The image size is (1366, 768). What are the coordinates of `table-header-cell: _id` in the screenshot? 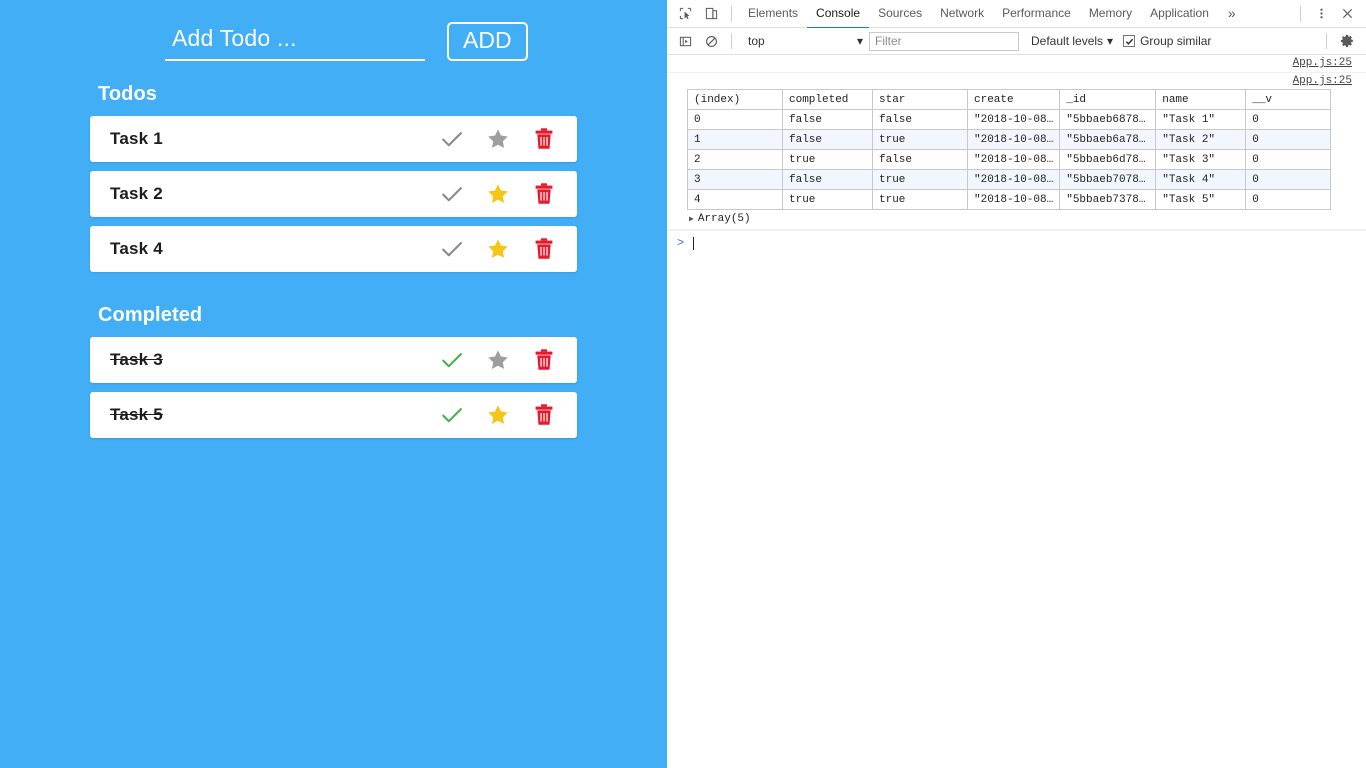 It's located at (1108, 99).